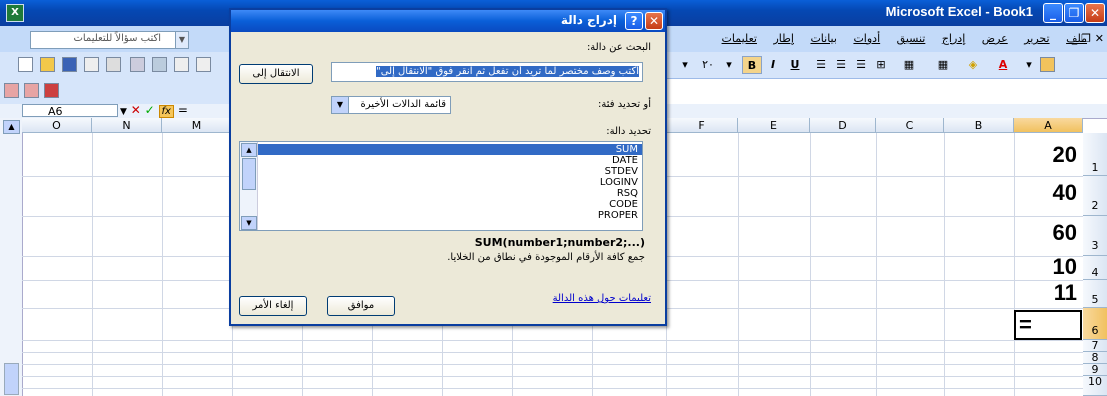  What do you see at coordinates (1046, 233) in the screenshot?
I see `cell-a3: 60` at bounding box center [1046, 233].